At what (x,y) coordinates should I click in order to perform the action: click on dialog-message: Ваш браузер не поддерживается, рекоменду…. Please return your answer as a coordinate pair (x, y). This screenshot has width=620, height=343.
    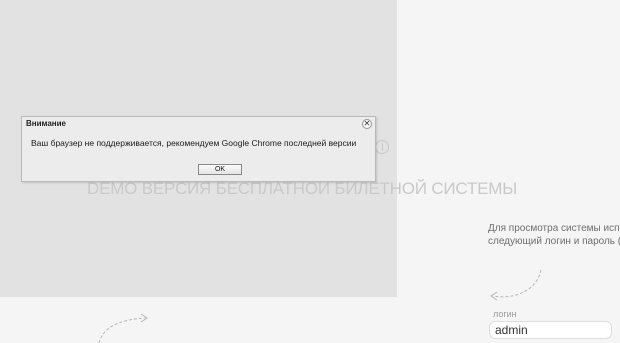
    Looking at the image, I should click on (194, 143).